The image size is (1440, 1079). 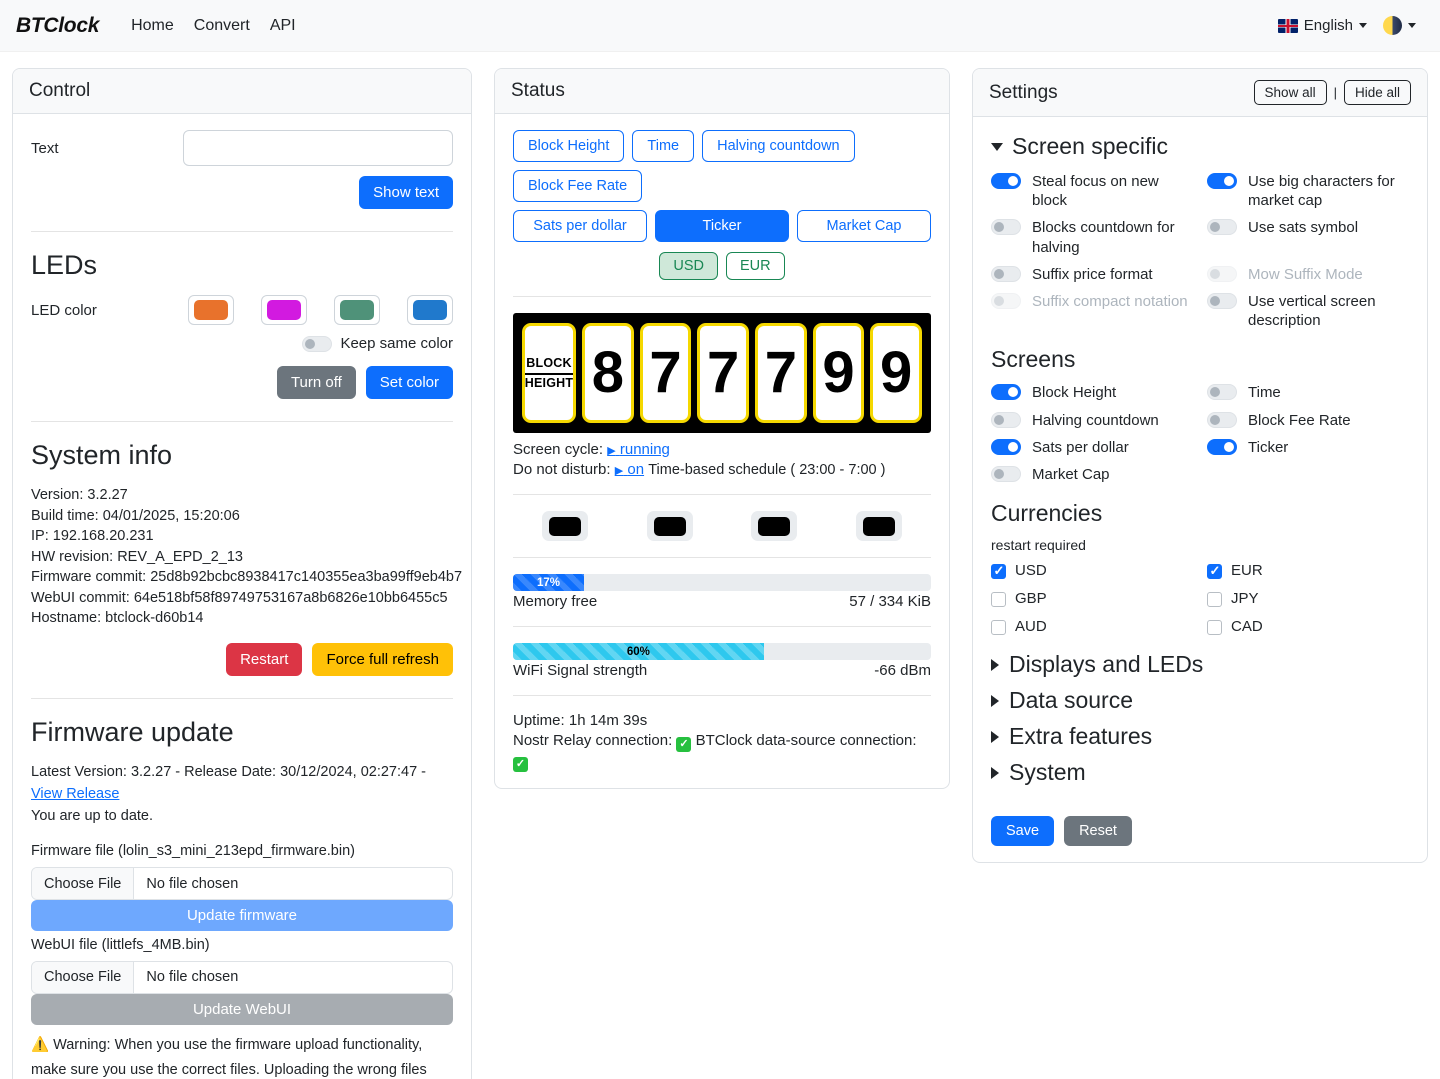 What do you see at coordinates (755, 266) in the screenshot?
I see `currency-button-eur: EUR` at bounding box center [755, 266].